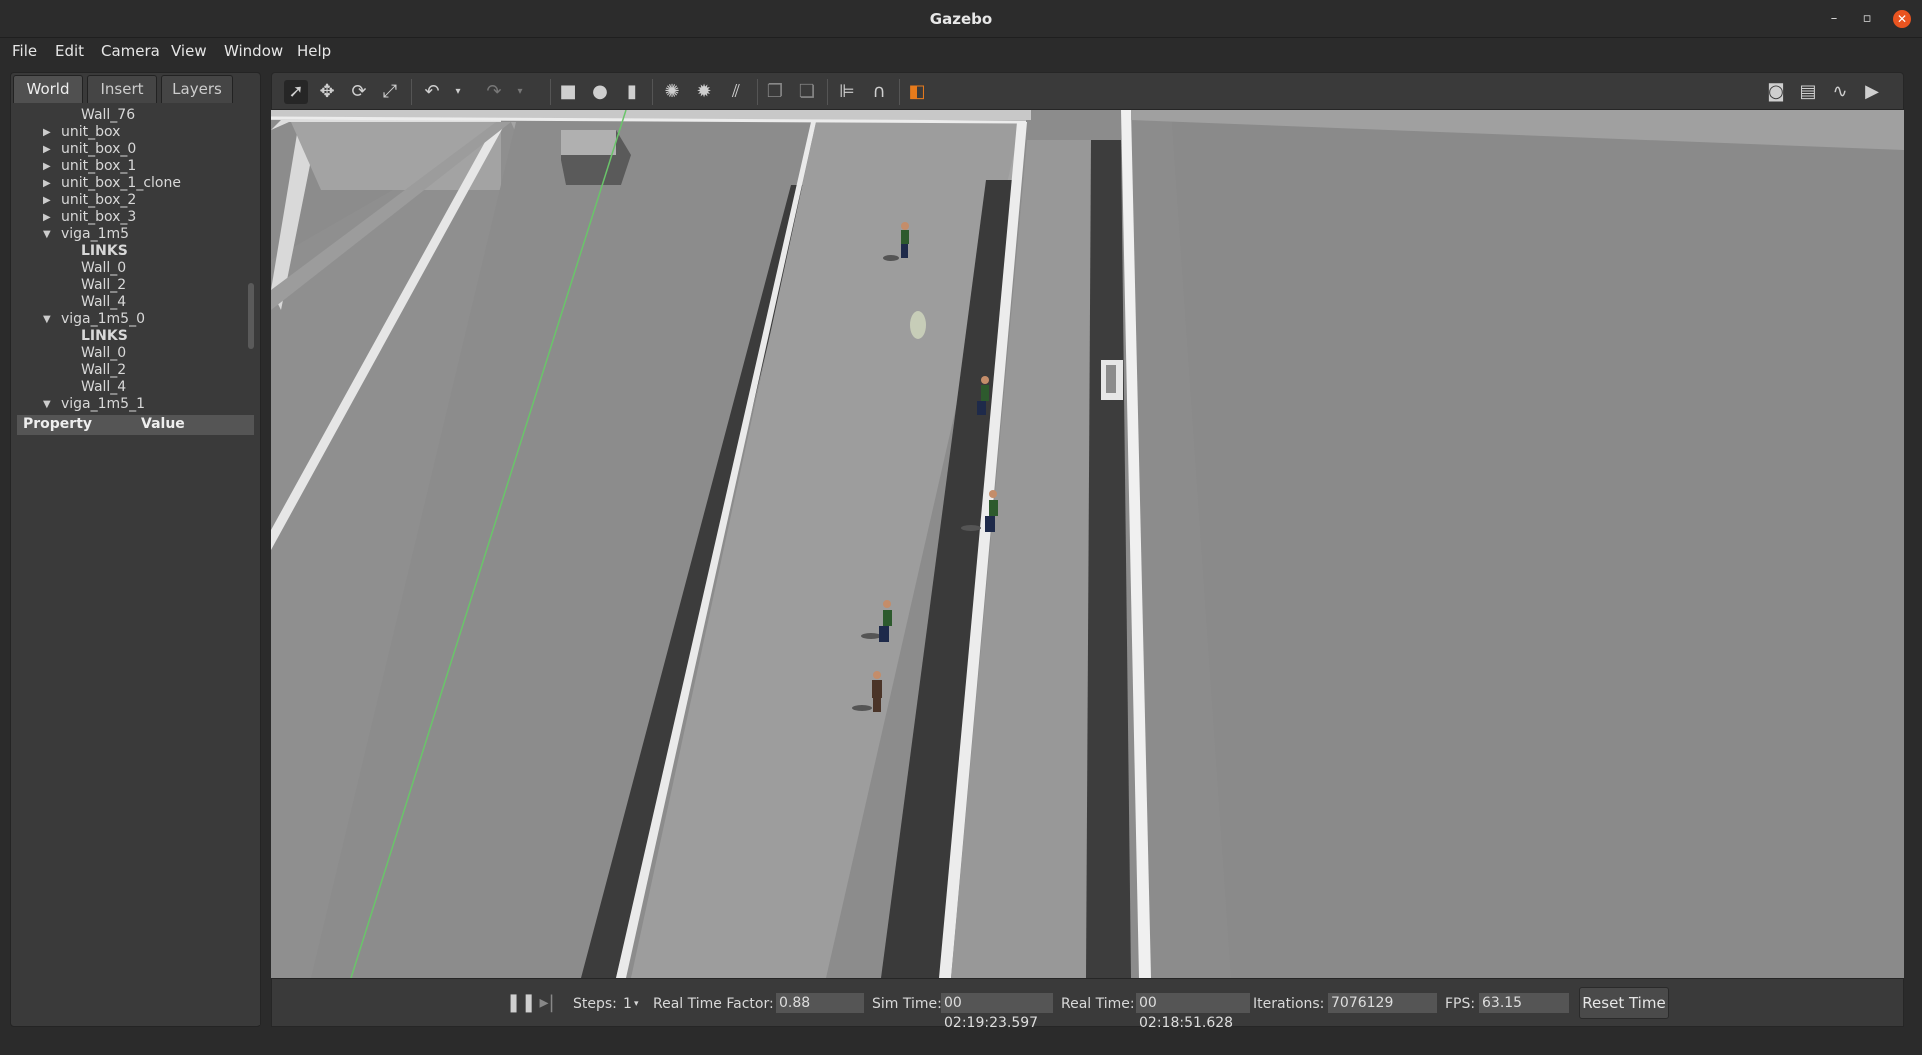 Image resolution: width=1922 pixels, height=1055 pixels. Describe the element at coordinates (1193, 1012) in the screenshot. I see `real-time-field: 00 02:18:51.628` at that location.